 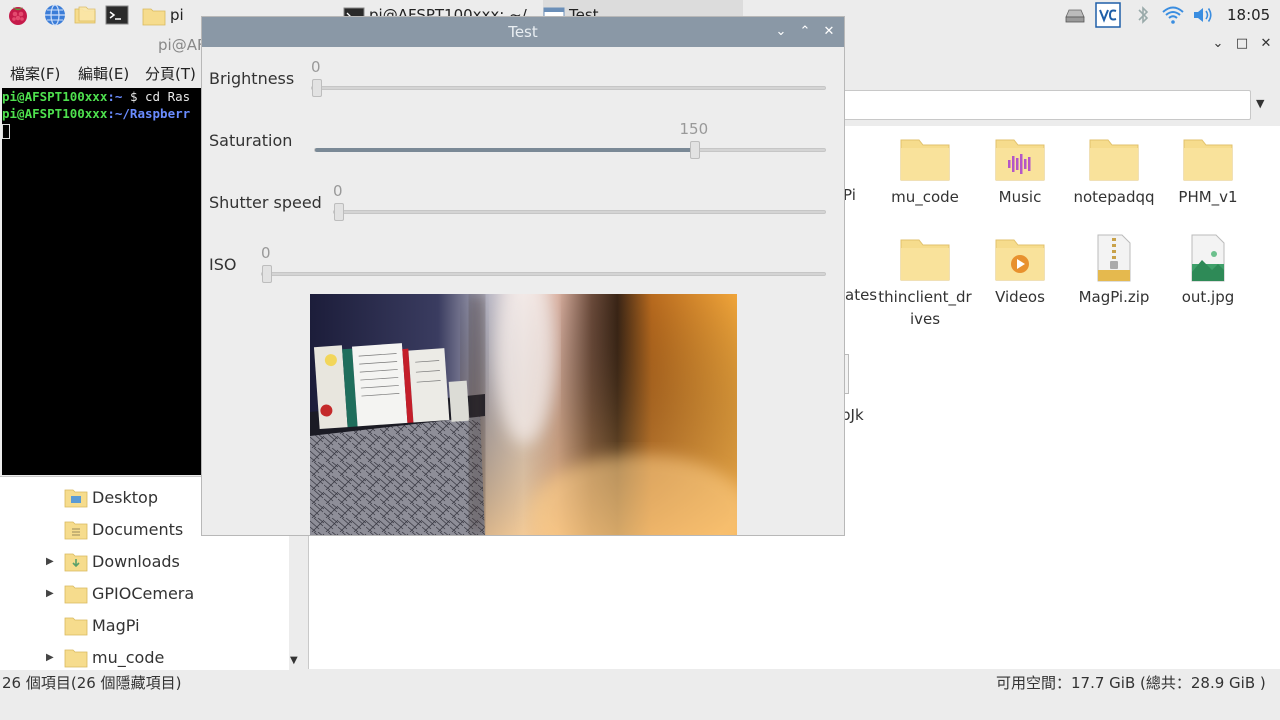 What do you see at coordinates (568, 88) in the screenshot?
I see `brightness-slider` at bounding box center [568, 88].